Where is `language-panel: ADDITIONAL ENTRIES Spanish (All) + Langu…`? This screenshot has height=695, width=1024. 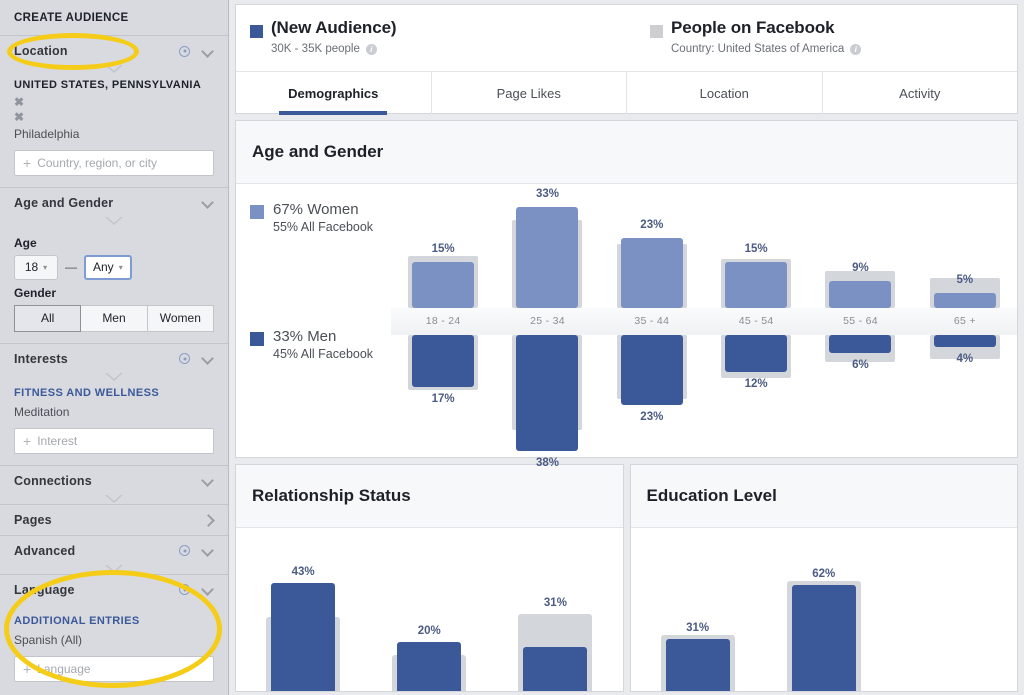 language-panel: ADDITIONAL ENTRIES Spanish (All) + Langu… is located at coordinates (114, 648).